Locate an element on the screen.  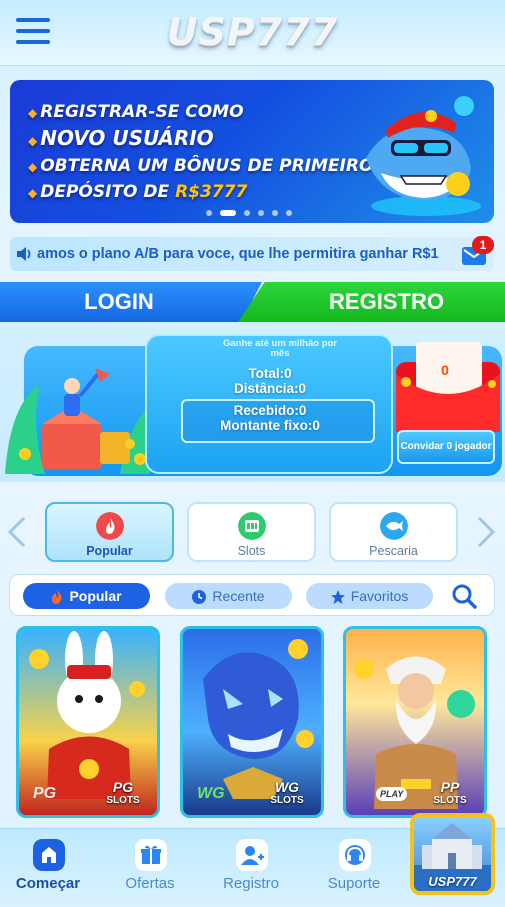
banner-line-3: ◆ OBTERNA UM BÔNUS DE PRIMEIRO is located at coordinates (201, 166).